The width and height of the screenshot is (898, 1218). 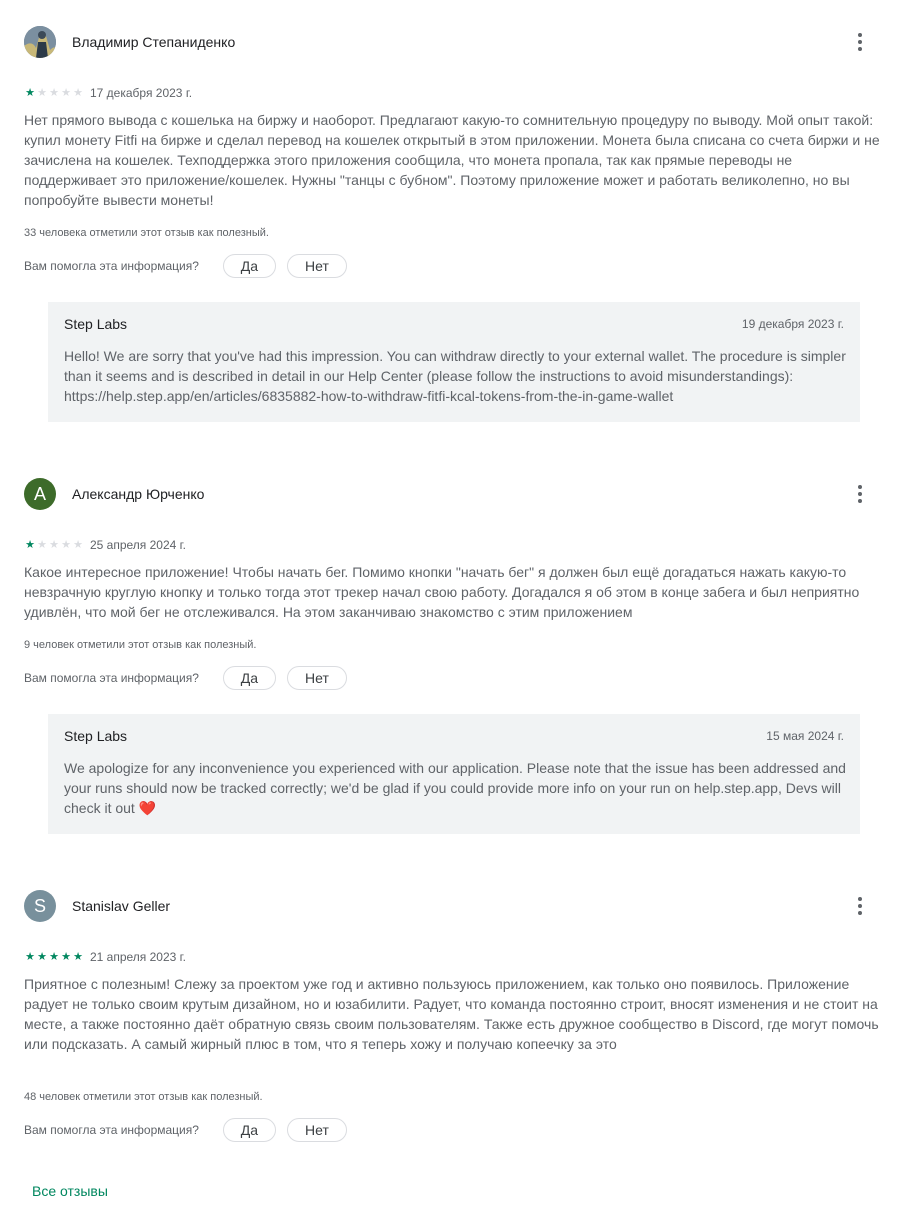 I want to click on avatar, so click(x=40, y=42).